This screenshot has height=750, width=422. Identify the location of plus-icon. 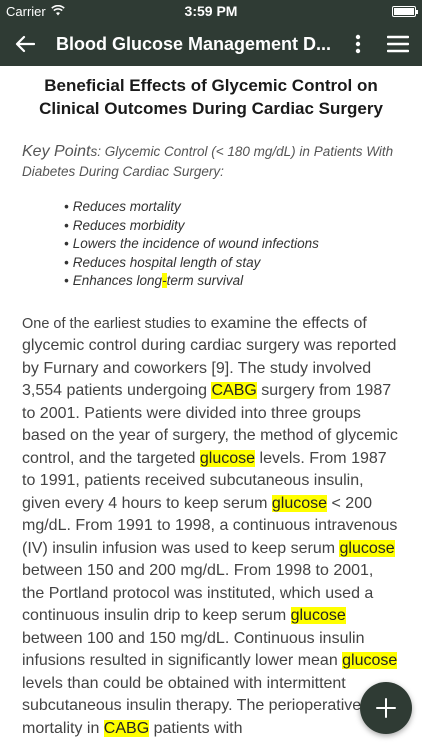
(386, 708).